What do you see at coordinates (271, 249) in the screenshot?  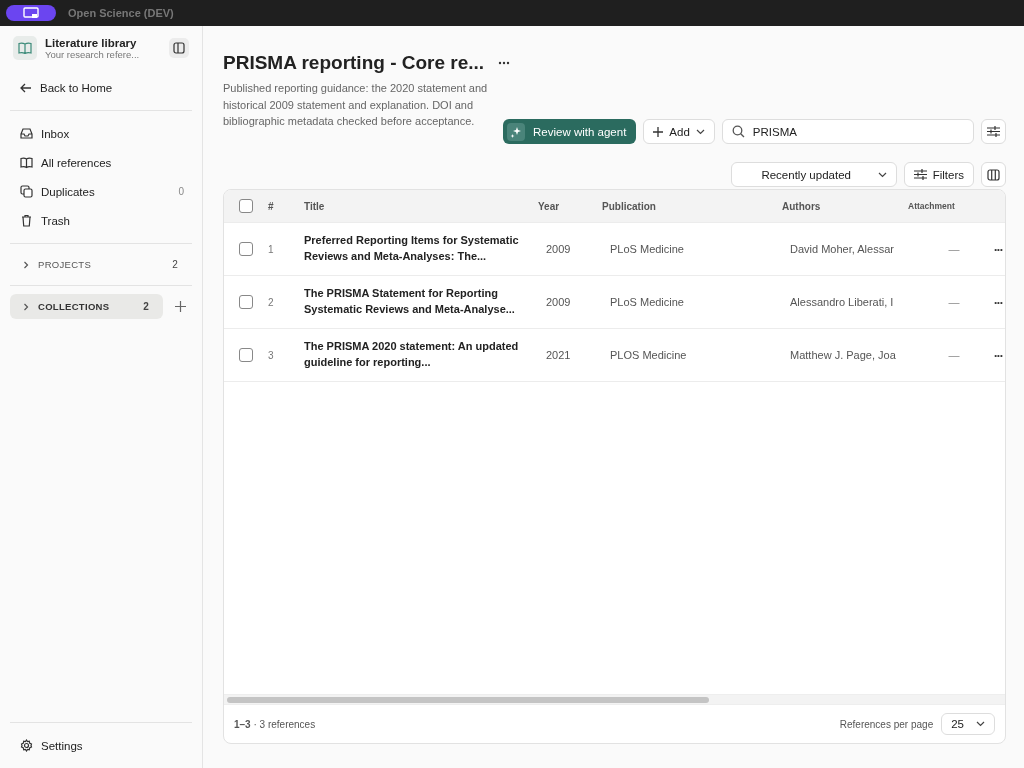 I see `row-number: 1` at bounding box center [271, 249].